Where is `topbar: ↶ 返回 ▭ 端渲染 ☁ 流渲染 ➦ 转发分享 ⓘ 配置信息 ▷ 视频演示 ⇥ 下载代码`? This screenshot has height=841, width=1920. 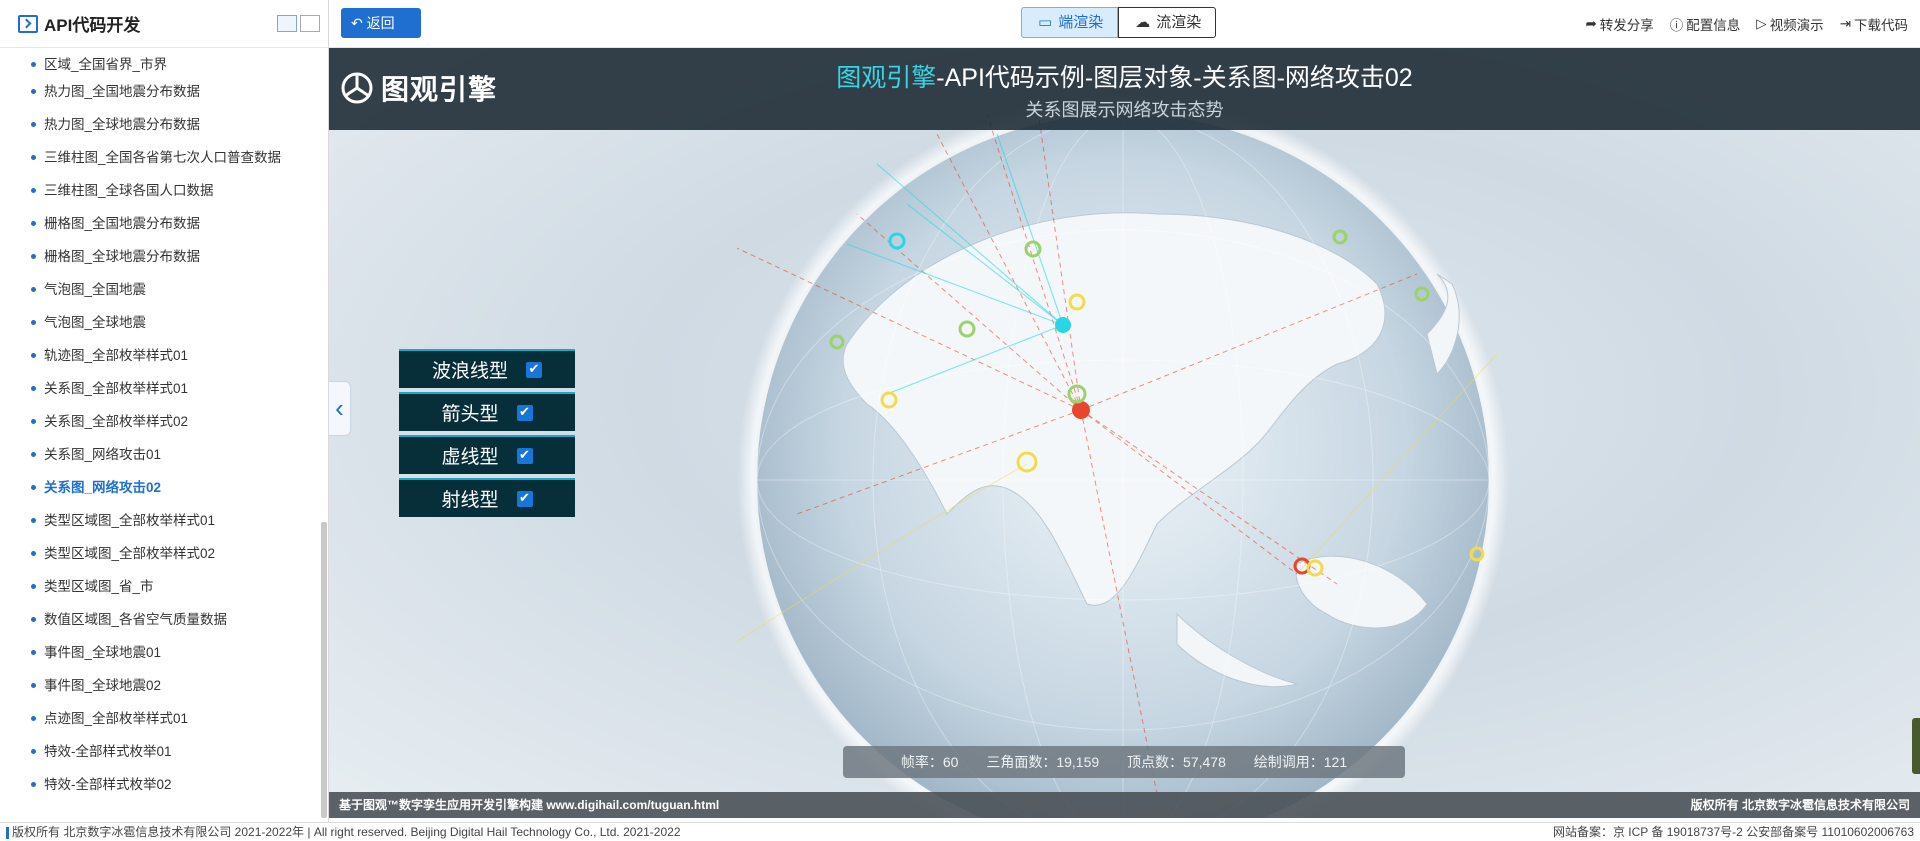
topbar: ↶ 返回 ▭ 端渲染 ☁ 流渲染 ➦ 转发分享 ⓘ 配置信息 ▷ 视频演示 ⇥ 下载代码 is located at coordinates (1124, 24).